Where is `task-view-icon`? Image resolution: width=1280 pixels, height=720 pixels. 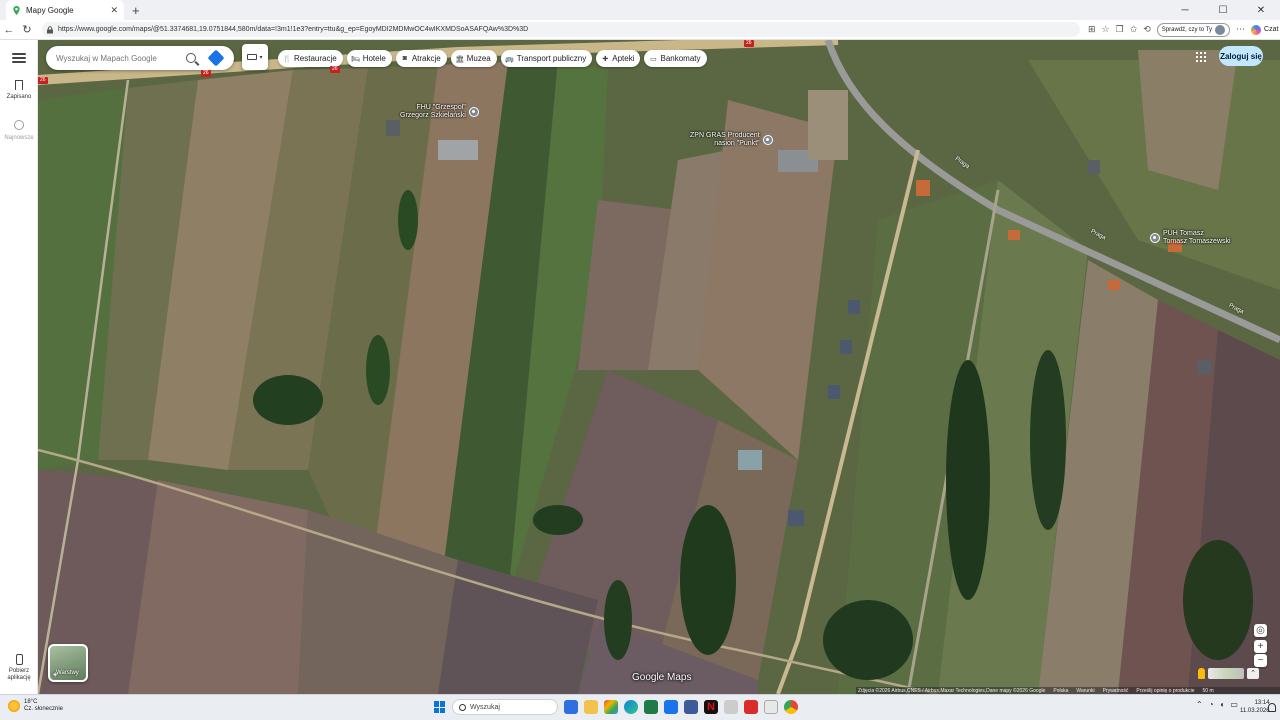
task-view-icon is located at coordinates (571, 707).